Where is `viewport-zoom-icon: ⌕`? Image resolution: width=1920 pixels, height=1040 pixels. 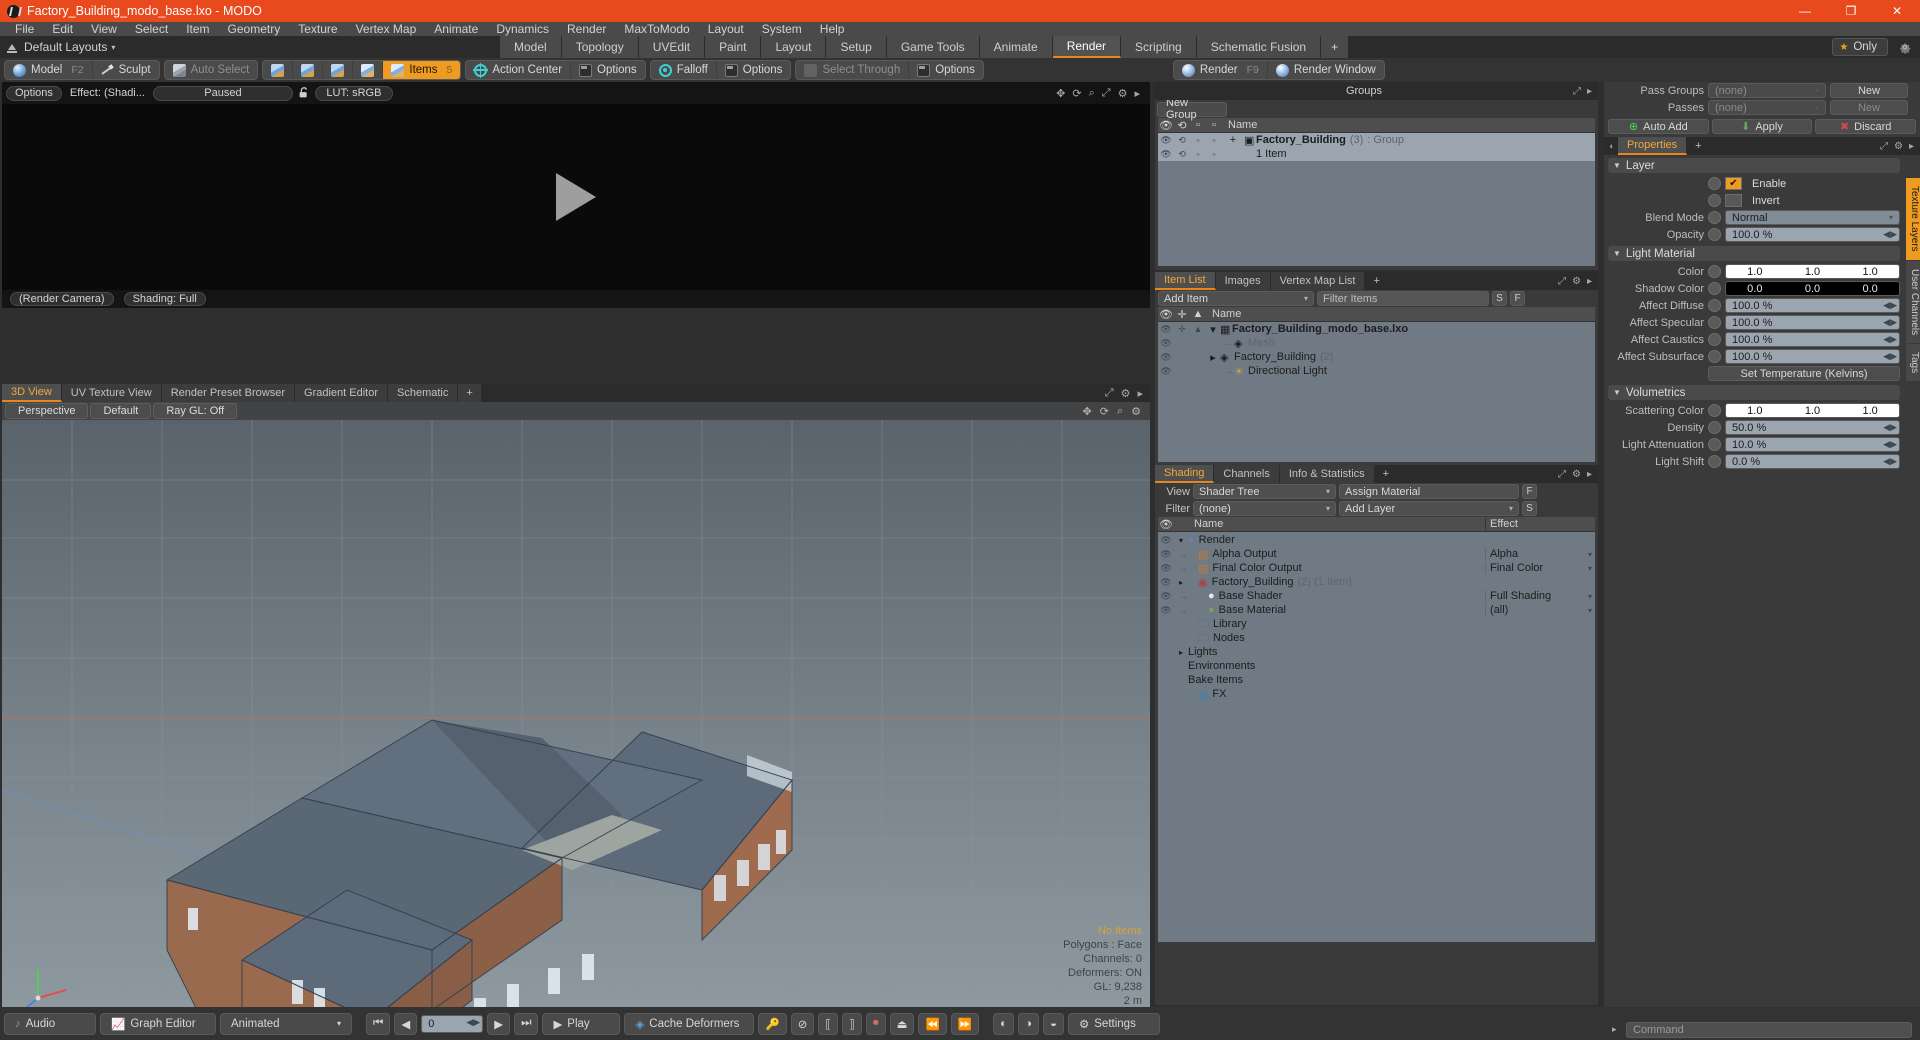 viewport-zoom-icon: ⌕ is located at coordinates (1120, 411).